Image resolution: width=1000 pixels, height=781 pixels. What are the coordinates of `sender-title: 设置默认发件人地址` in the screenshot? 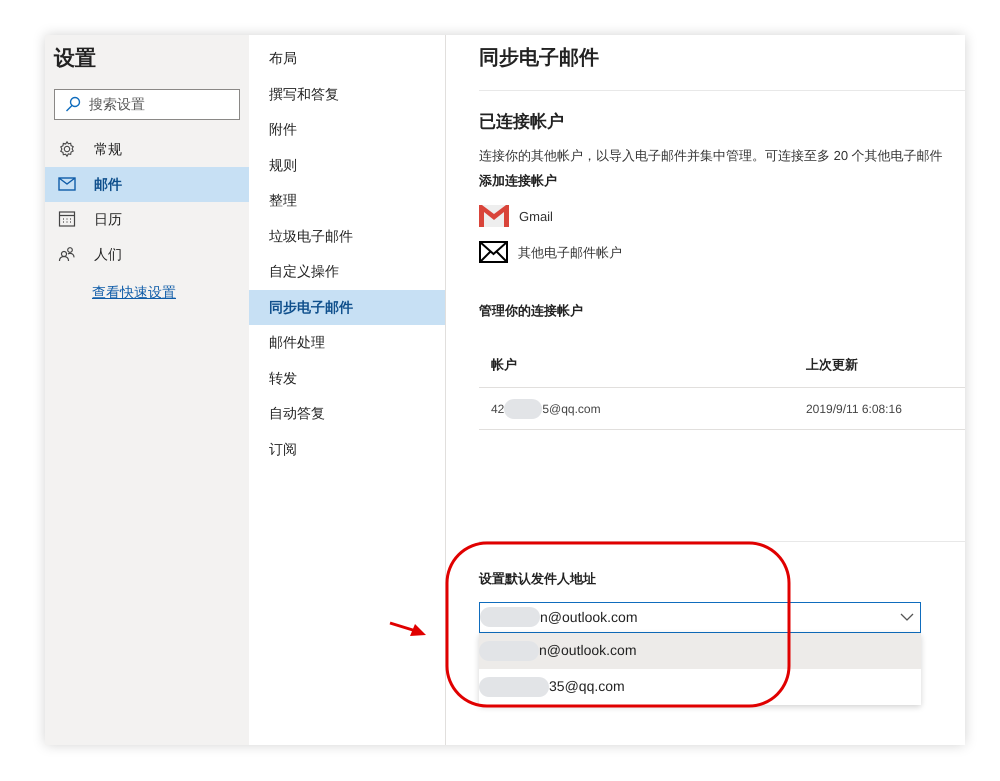 It's located at (538, 579).